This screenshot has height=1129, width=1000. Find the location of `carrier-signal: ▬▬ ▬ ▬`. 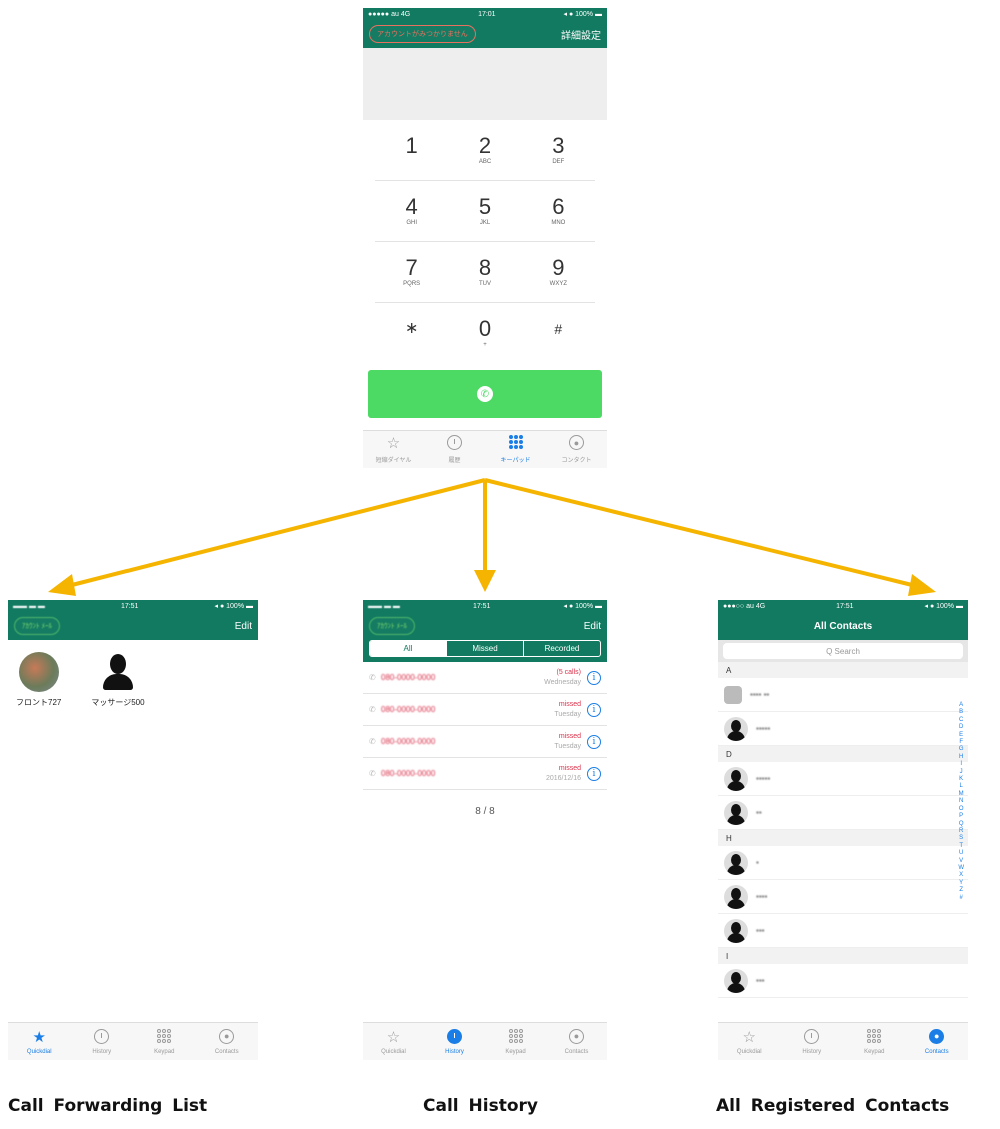

carrier-signal: ▬▬ ▬ ▬ is located at coordinates (29, 606).